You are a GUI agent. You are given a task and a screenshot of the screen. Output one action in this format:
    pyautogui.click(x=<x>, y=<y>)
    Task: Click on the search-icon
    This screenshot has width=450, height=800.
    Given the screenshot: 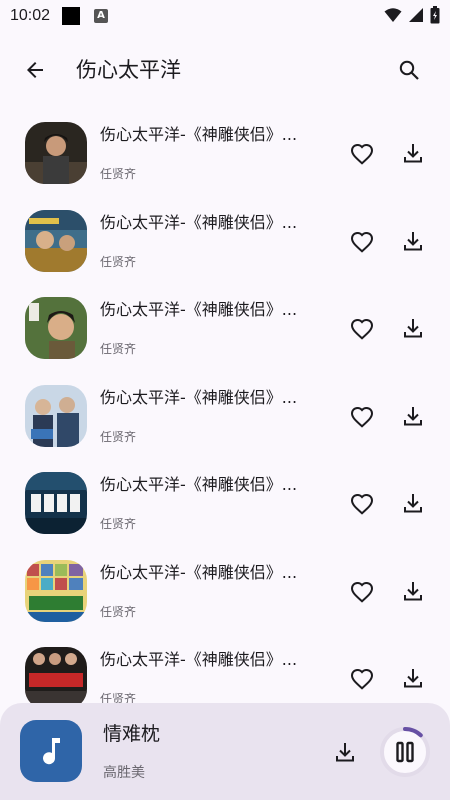 What is the action you would take?
    pyautogui.click(x=409, y=70)
    